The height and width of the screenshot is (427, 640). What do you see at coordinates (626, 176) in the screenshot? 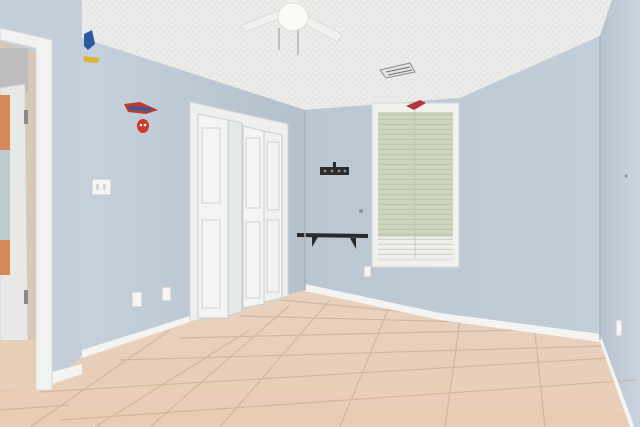
I see `wall-nail-right` at bounding box center [626, 176].